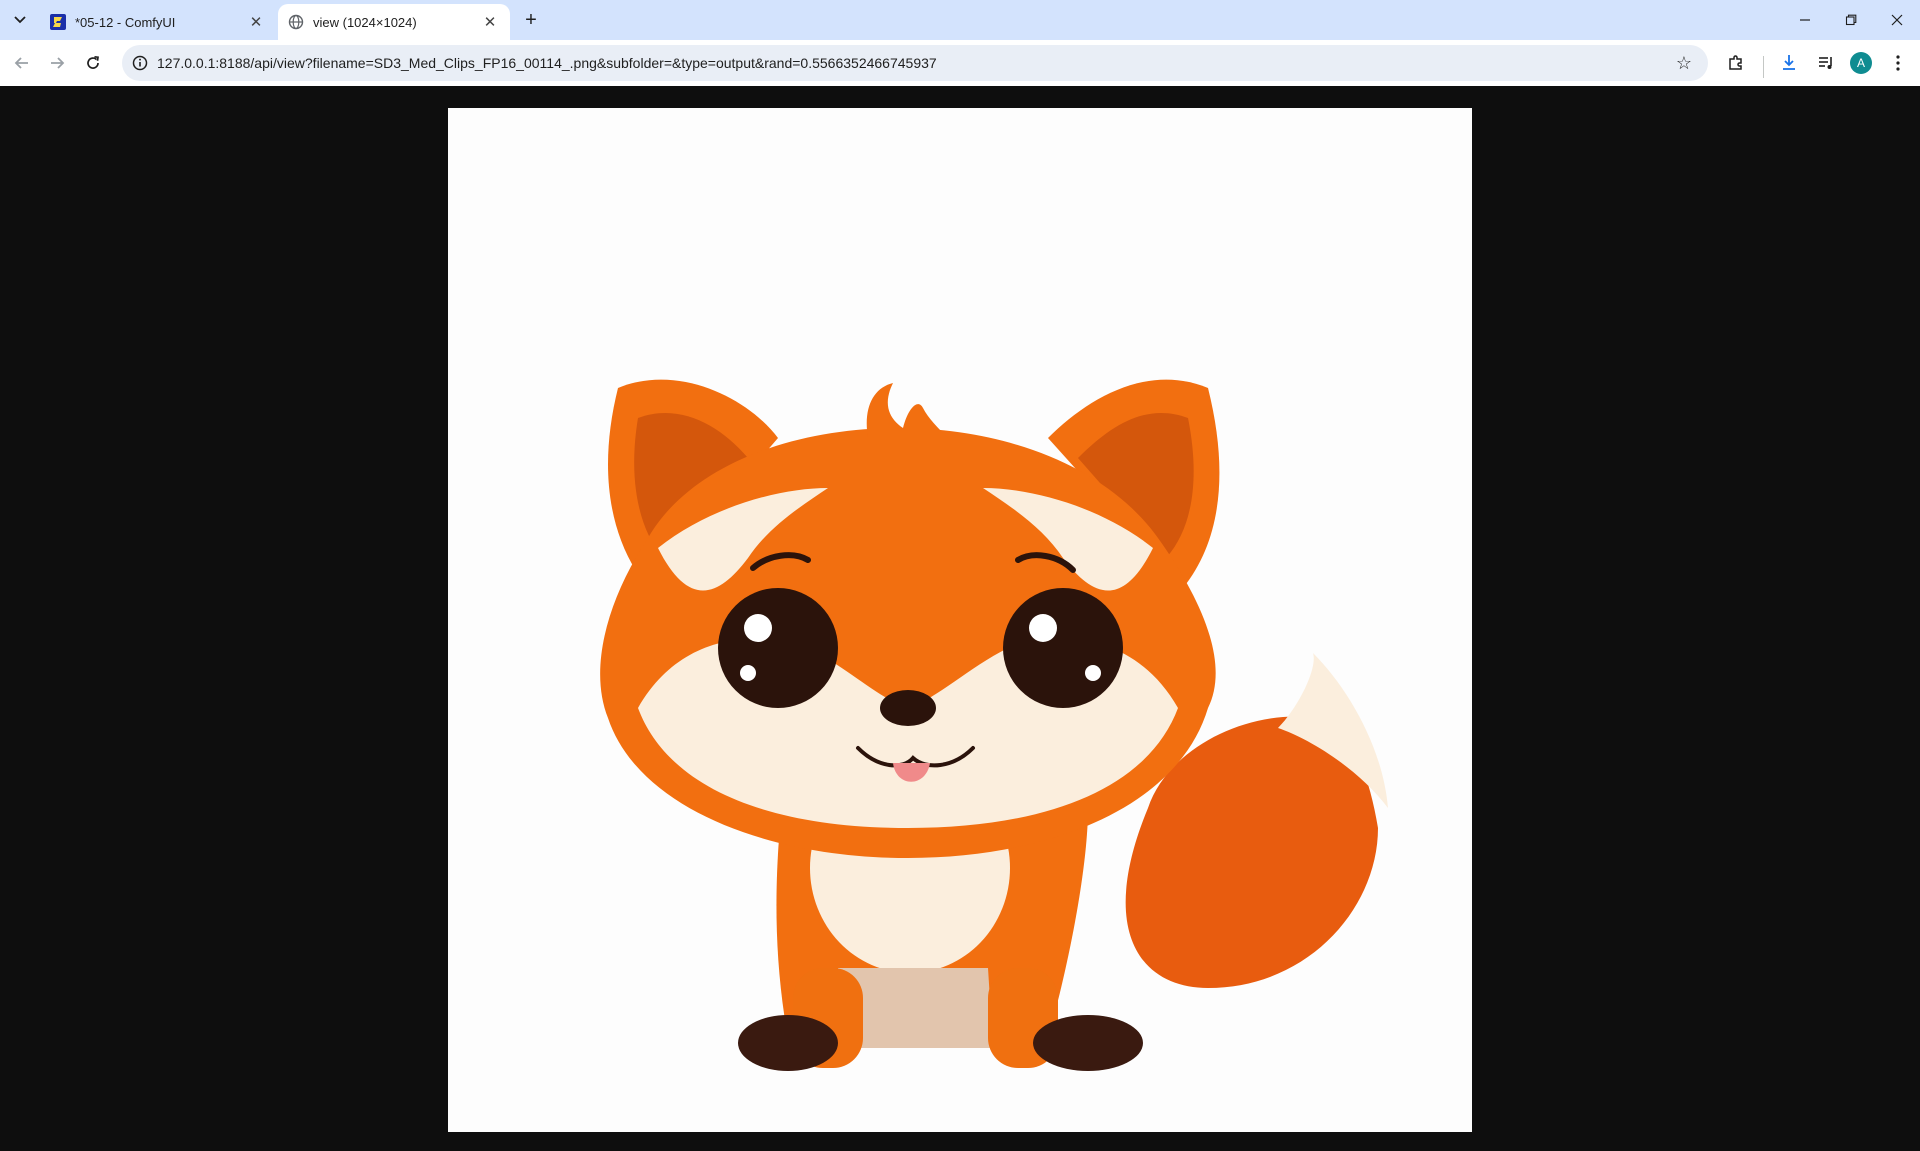  What do you see at coordinates (1897, 20) in the screenshot?
I see `close-window-icon` at bounding box center [1897, 20].